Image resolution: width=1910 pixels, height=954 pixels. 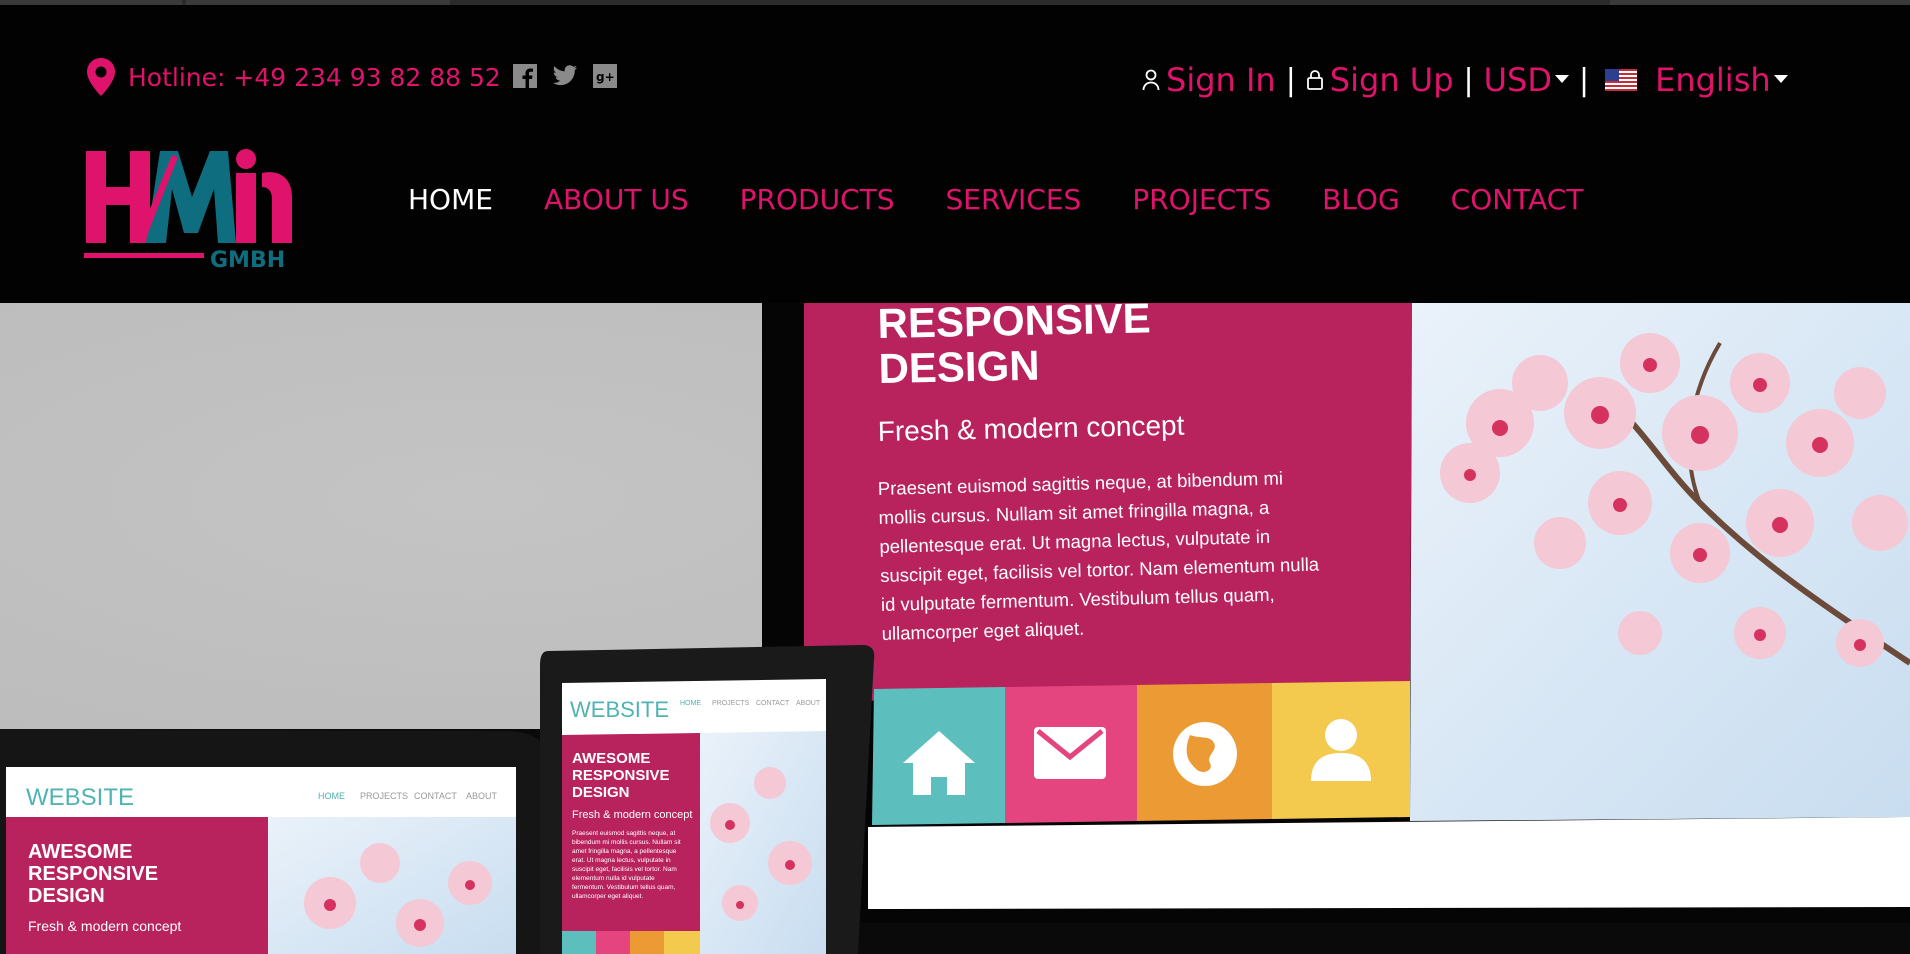 What do you see at coordinates (624, 833) in the screenshot?
I see `tablet-body-line: Praesent euismod sagittis neque, at` at bounding box center [624, 833].